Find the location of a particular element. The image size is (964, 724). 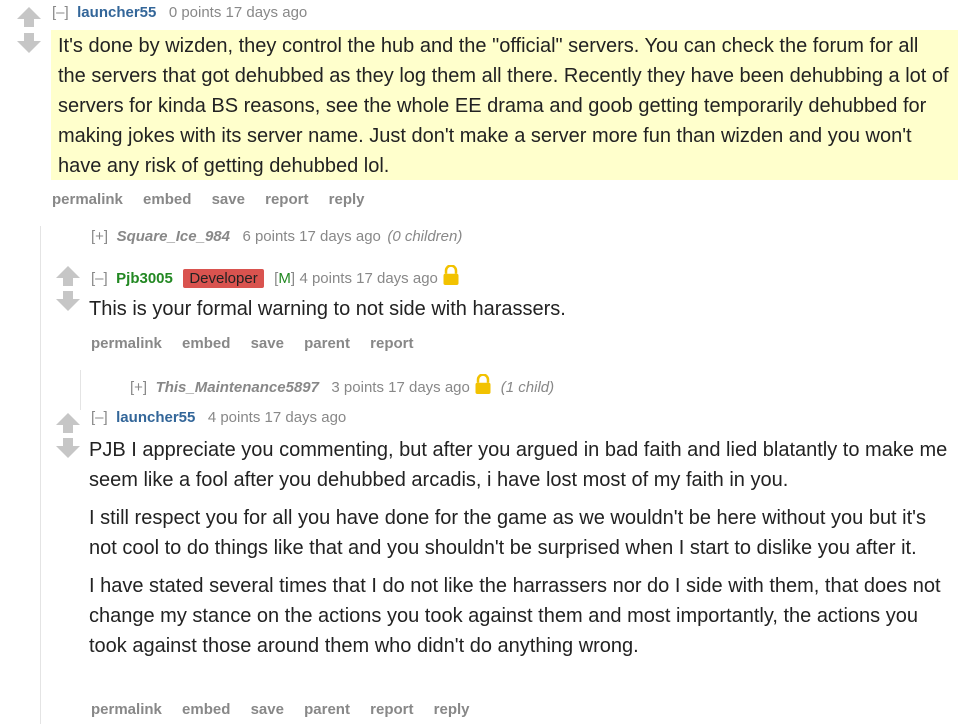

comment-header: [–] launcher55 4 points 17 days ago is located at coordinates (218, 418).